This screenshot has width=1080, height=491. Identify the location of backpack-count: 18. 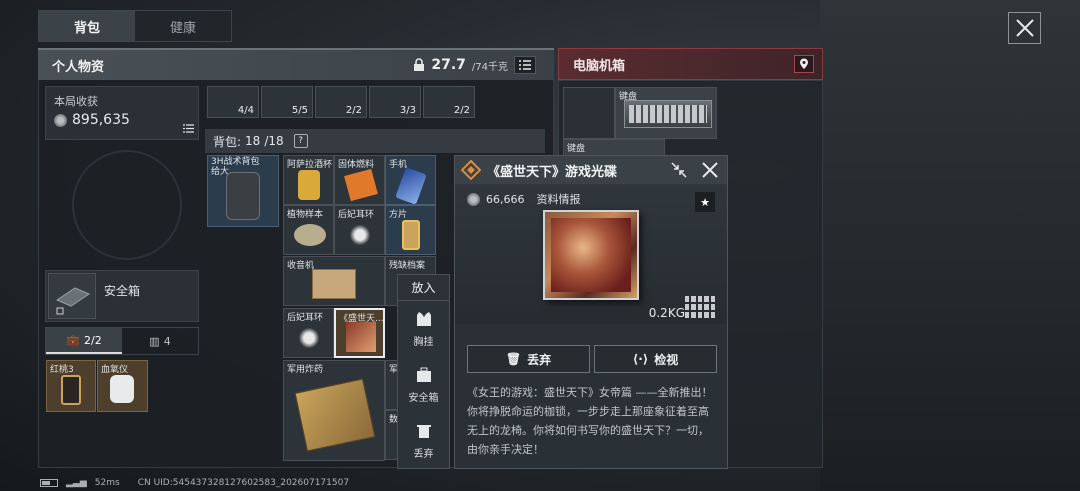
(253, 141).